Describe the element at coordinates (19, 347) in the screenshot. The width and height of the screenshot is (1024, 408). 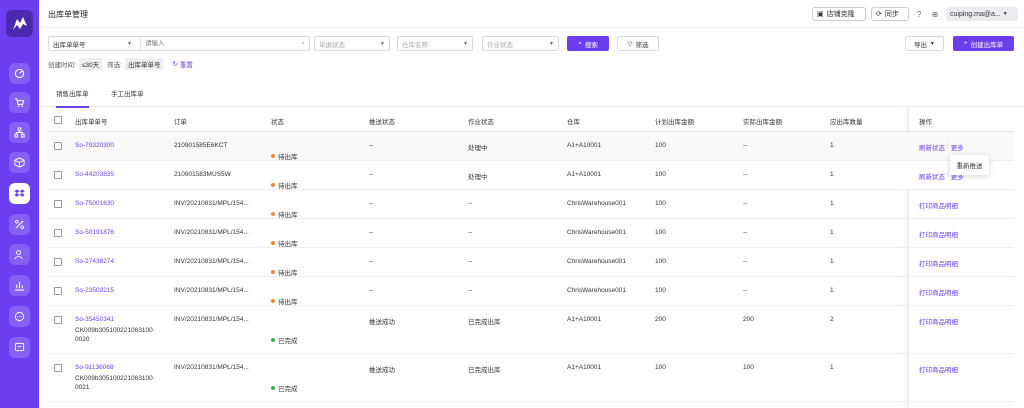
I see `nav-message-icon` at that location.